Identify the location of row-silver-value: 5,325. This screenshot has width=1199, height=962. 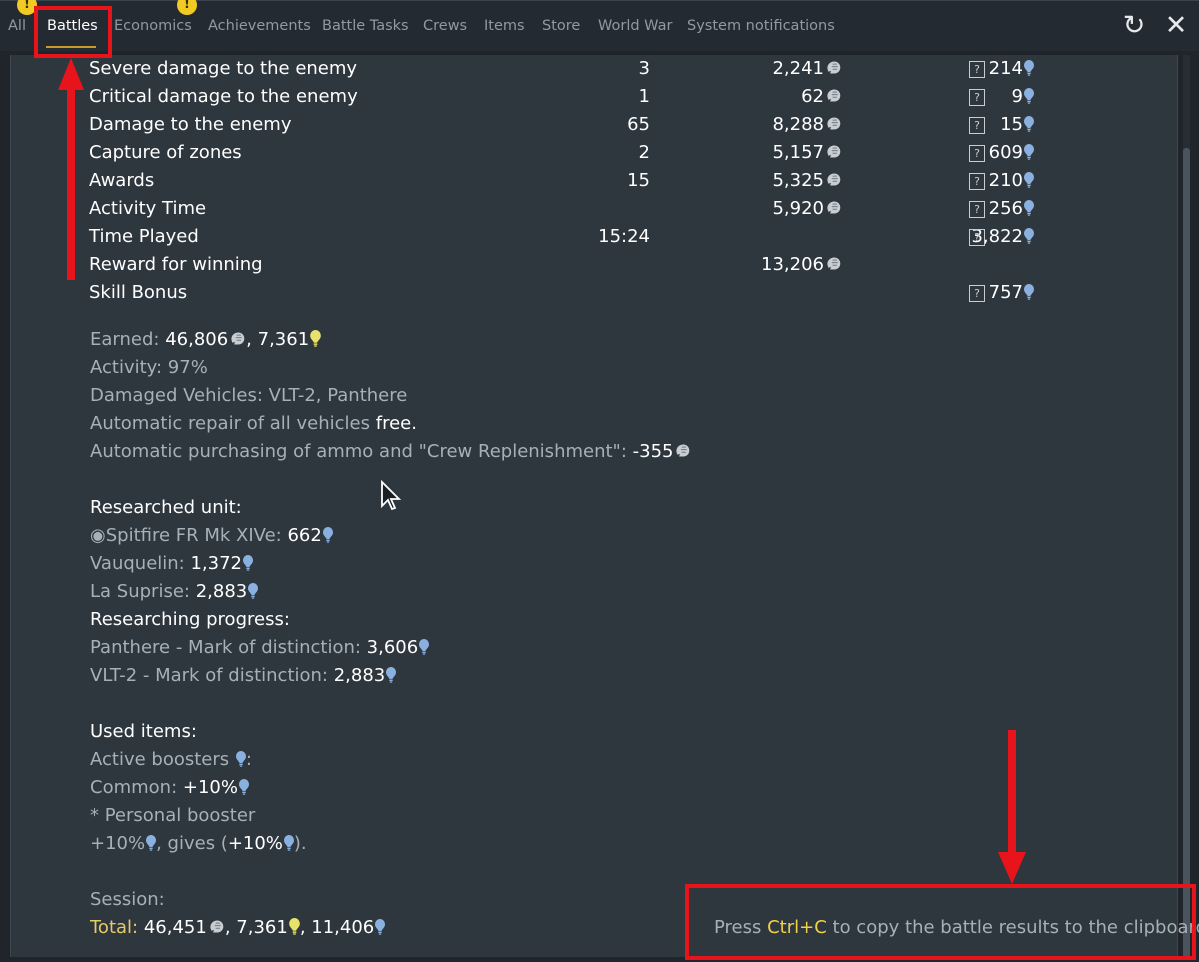
(798, 180).